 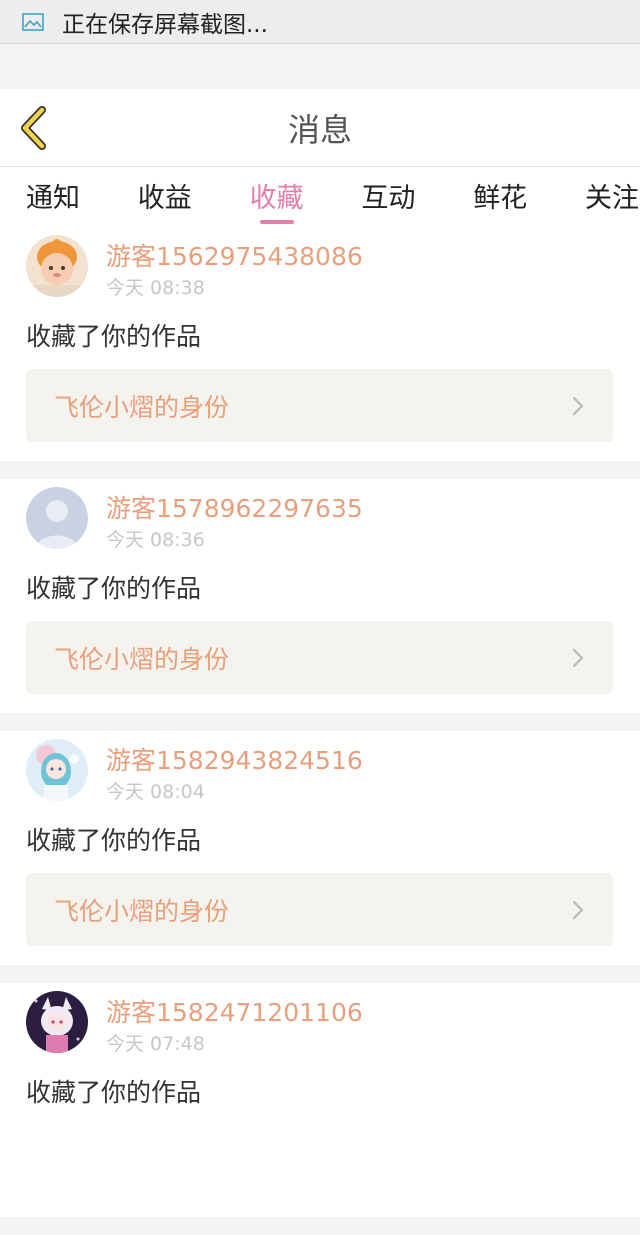 I want to click on tab-earnings: 收益, so click(x=165, y=197).